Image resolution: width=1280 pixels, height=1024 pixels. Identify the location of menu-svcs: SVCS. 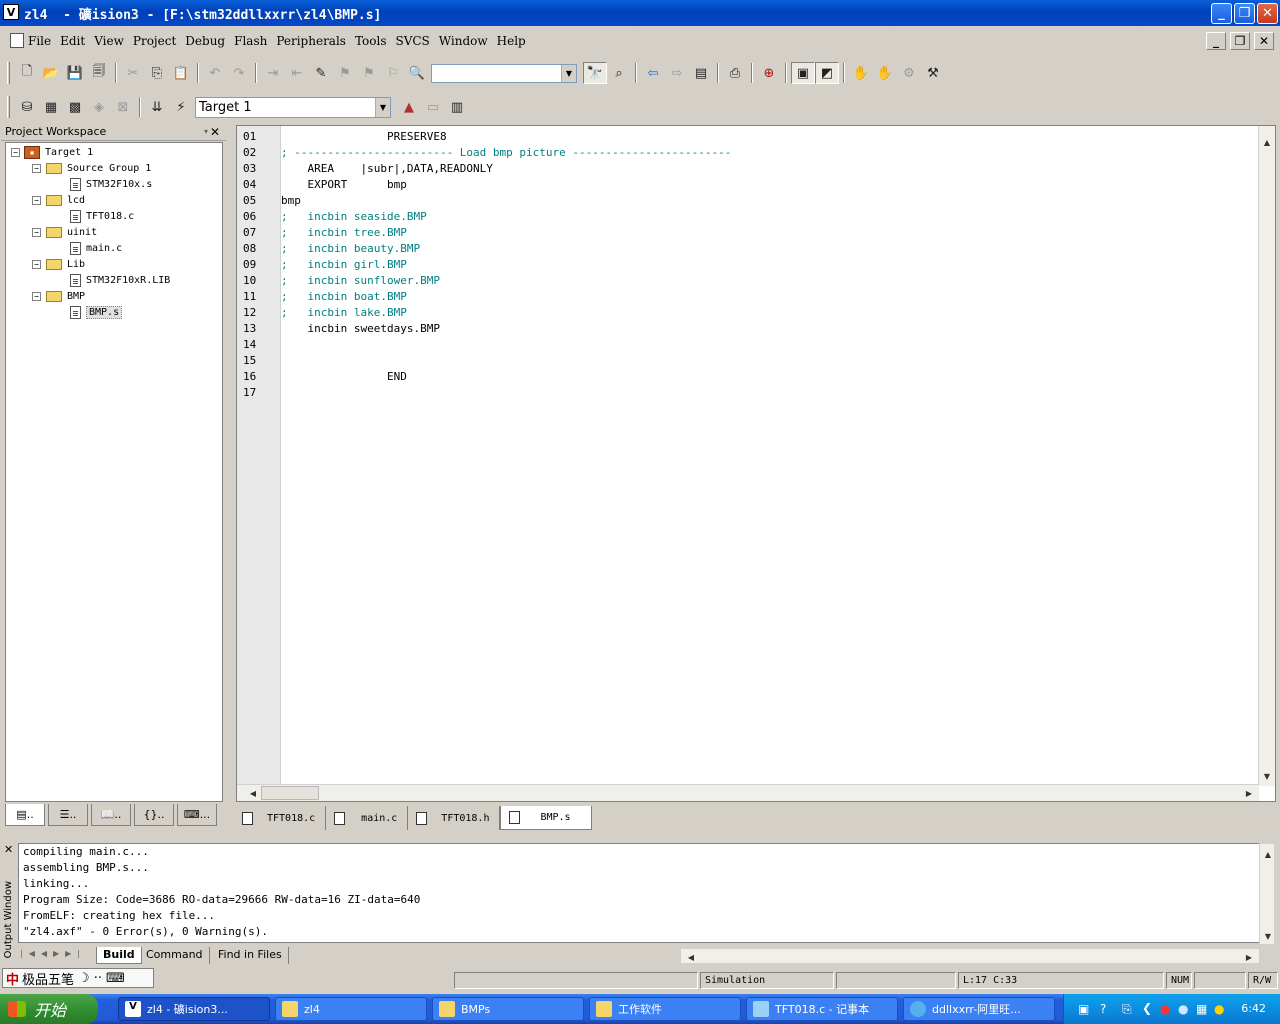
(412, 41).